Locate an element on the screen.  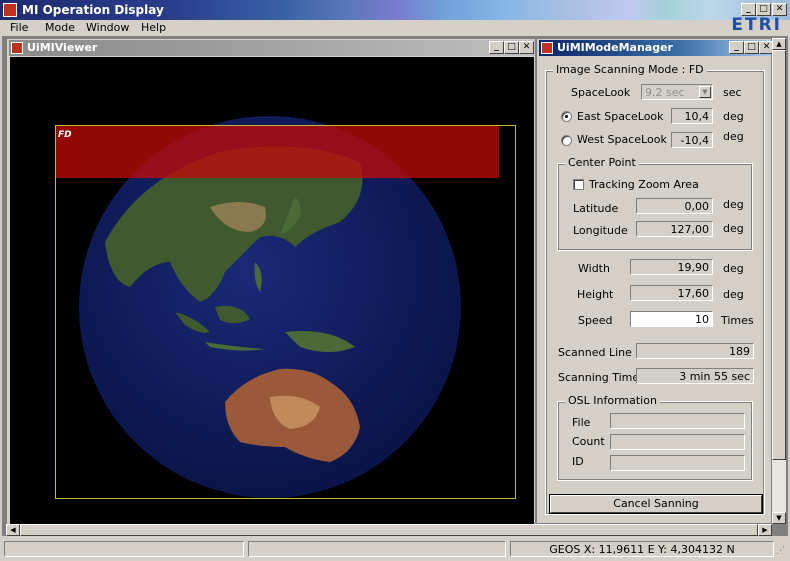
etri-logo: ETRI is located at coordinates (756, 25).